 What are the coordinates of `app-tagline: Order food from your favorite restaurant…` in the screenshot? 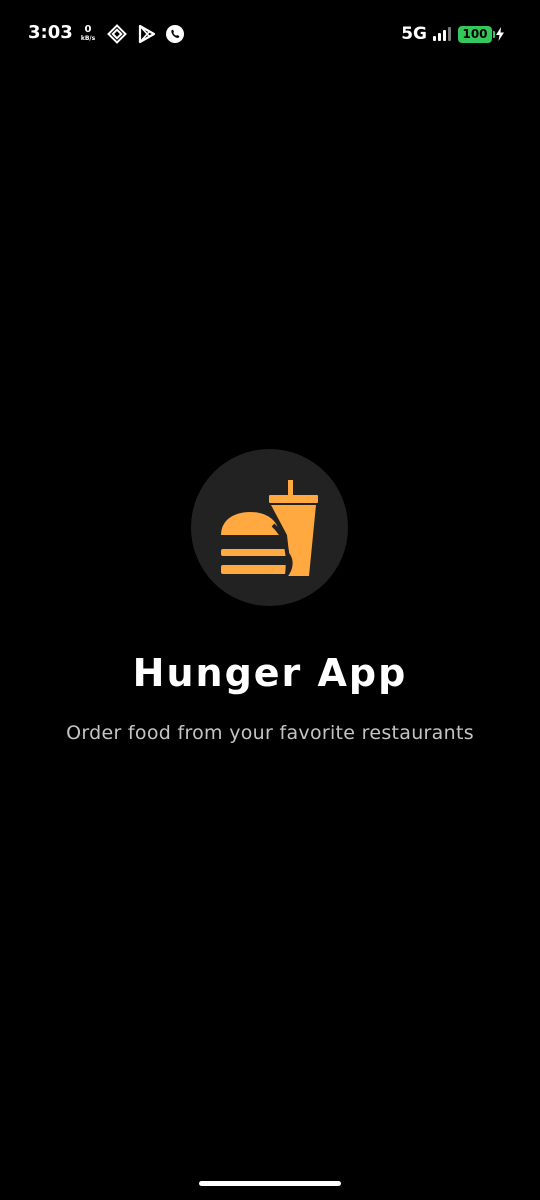 It's located at (270, 733).